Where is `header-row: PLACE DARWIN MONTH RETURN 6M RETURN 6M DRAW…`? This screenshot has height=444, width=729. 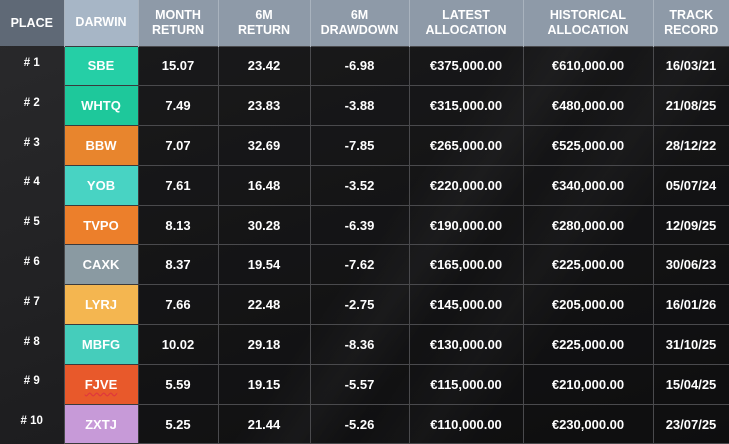
header-row: PLACE DARWIN MONTH RETURN 6M RETURN 6M DRAW… is located at coordinates (364, 23).